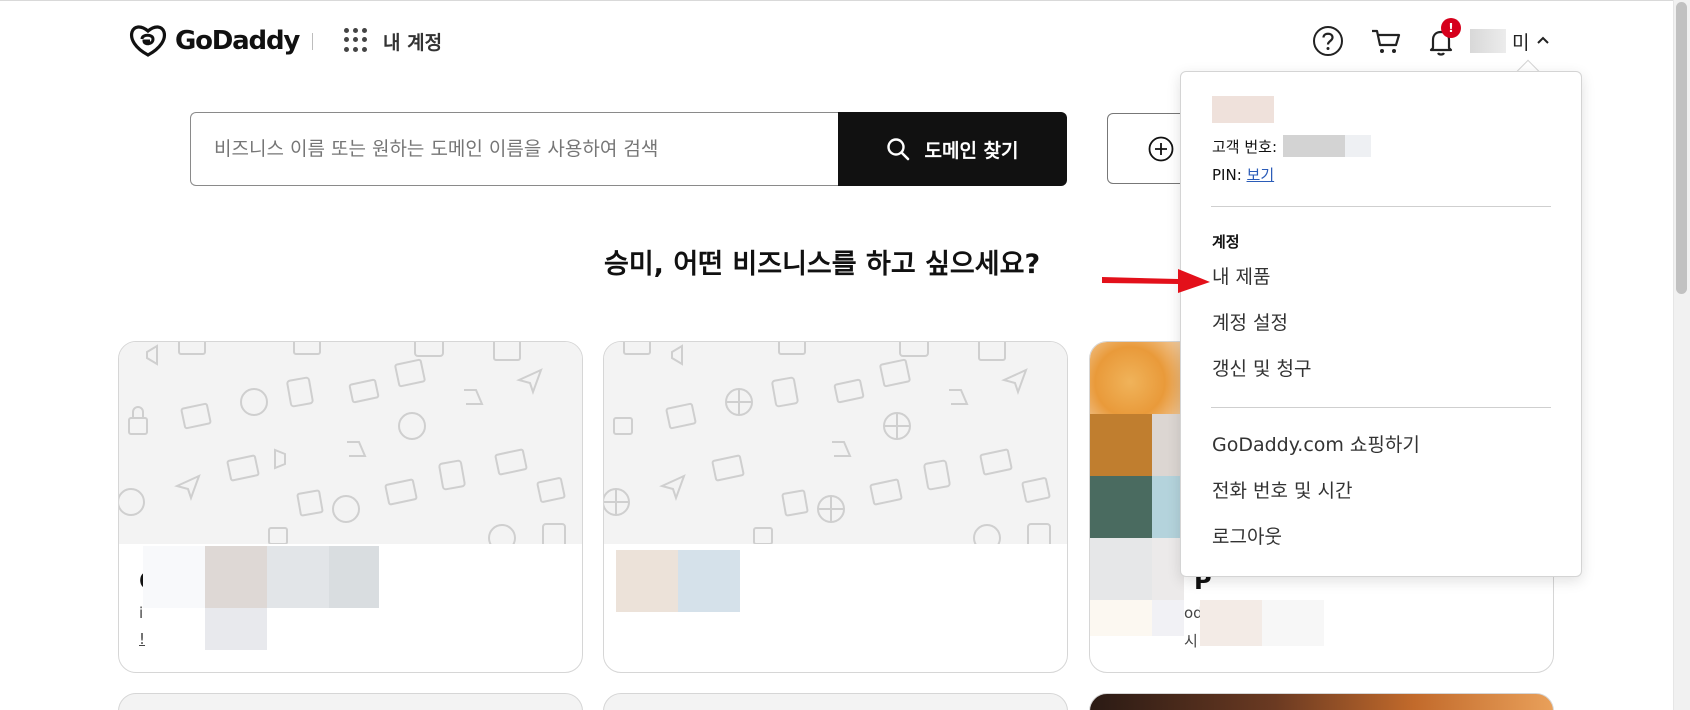  What do you see at coordinates (836, 0) in the screenshot?
I see `top-border` at bounding box center [836, 0].